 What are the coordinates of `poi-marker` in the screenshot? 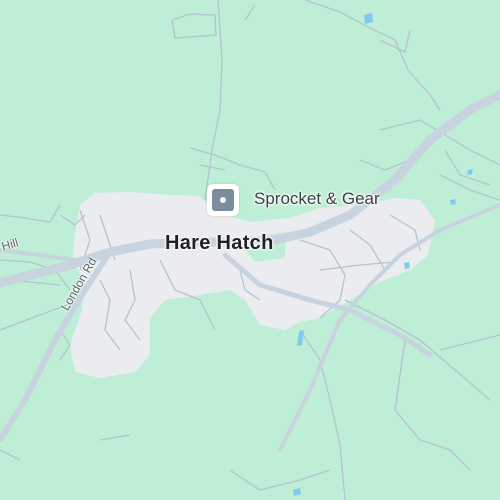 It's located at (223, 200).